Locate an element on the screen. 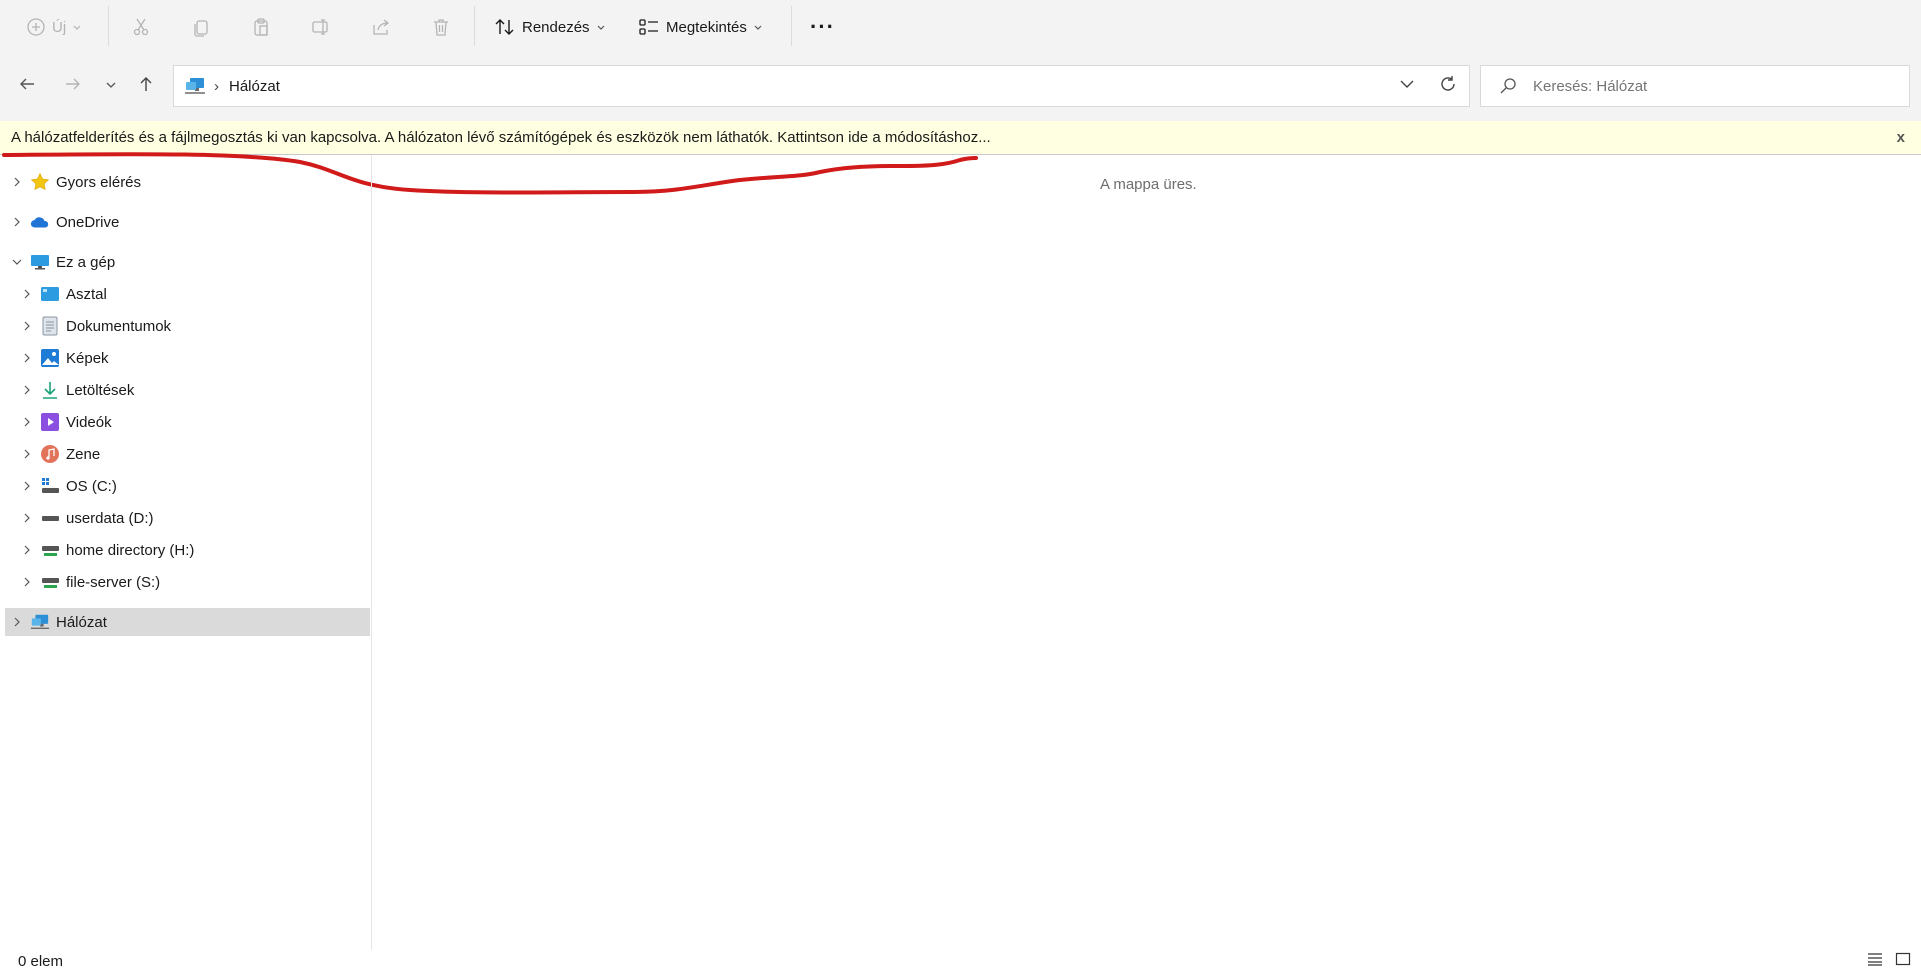 The width and height of the screenshot is (1921, 972). more-button: ··· is located at coordinates (822, 27).